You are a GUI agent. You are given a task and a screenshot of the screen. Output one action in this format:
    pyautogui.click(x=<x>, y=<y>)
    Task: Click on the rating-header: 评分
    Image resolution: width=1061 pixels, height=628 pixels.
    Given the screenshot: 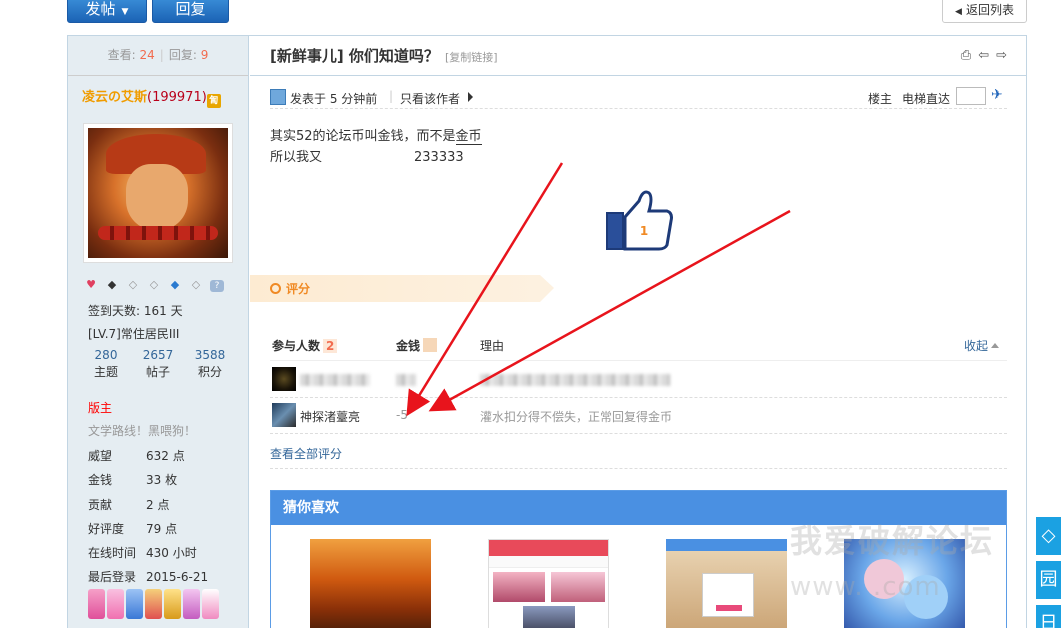 What is the action you would take?
    pyautogui.click(x=402, y=288)
    